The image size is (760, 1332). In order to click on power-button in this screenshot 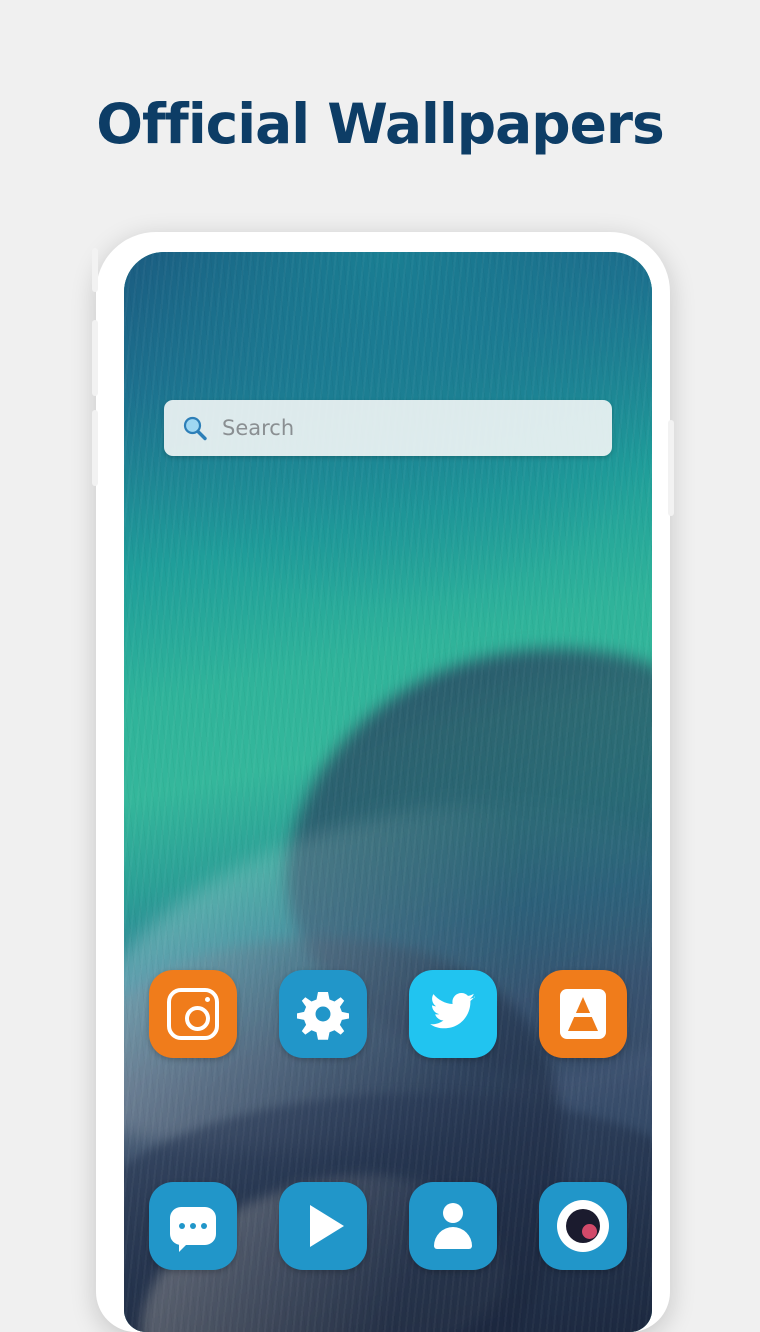, I will do `click(671, 468)`.